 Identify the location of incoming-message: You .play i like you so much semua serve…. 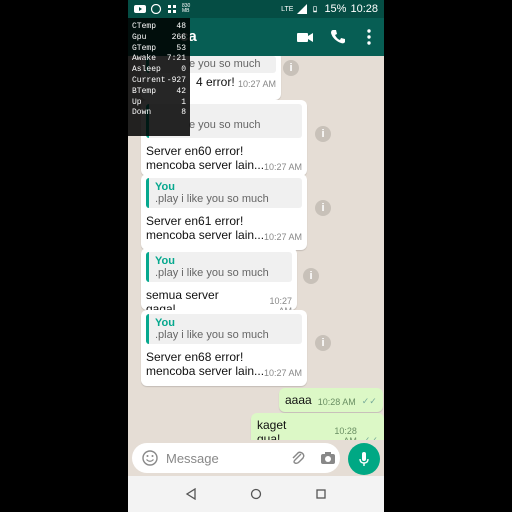
(219, 282).